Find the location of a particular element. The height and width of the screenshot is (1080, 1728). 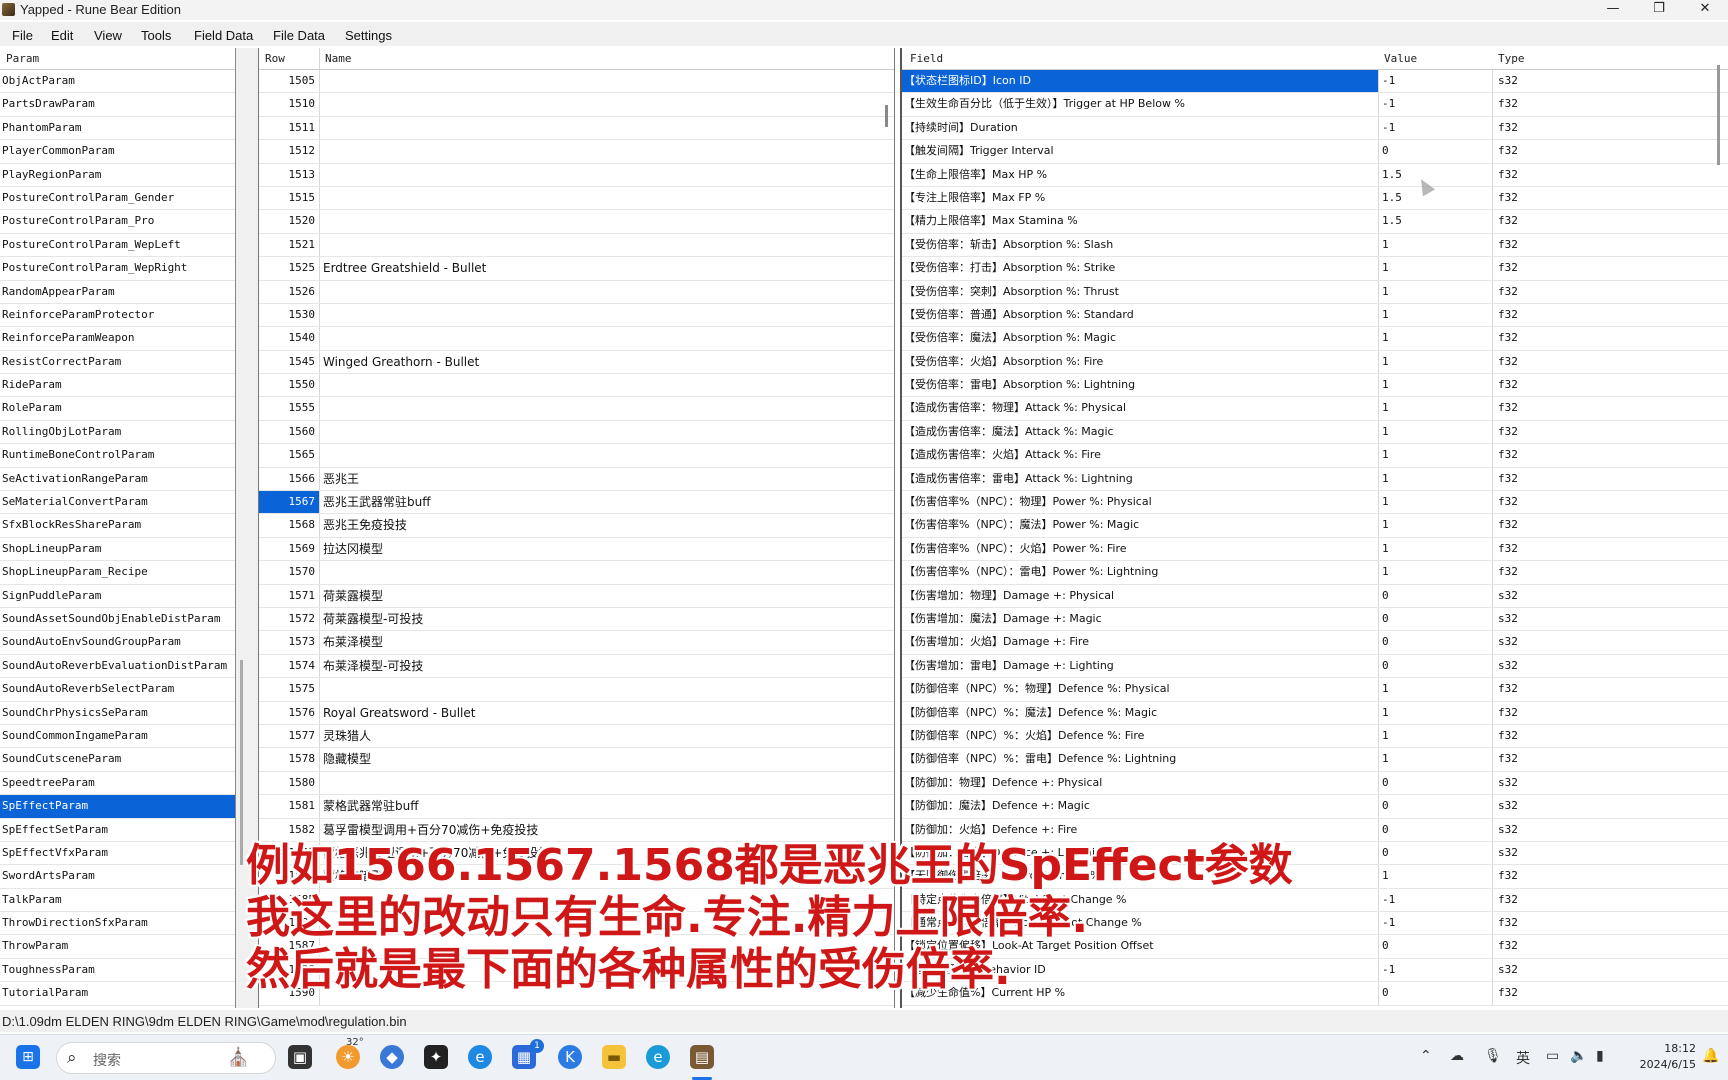

row-list-item: 1530 is located at coordinates (576, 315).